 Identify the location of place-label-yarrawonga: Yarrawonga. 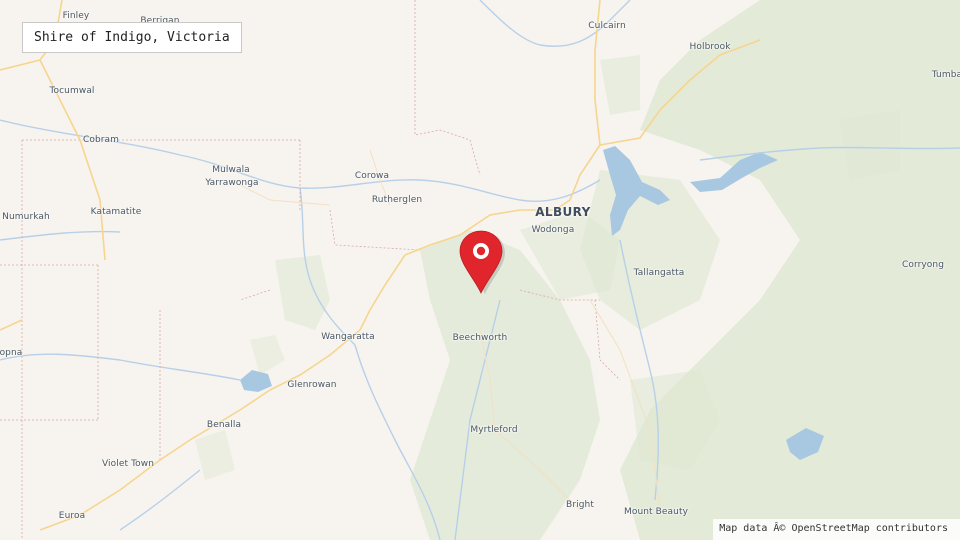
(231, 183).